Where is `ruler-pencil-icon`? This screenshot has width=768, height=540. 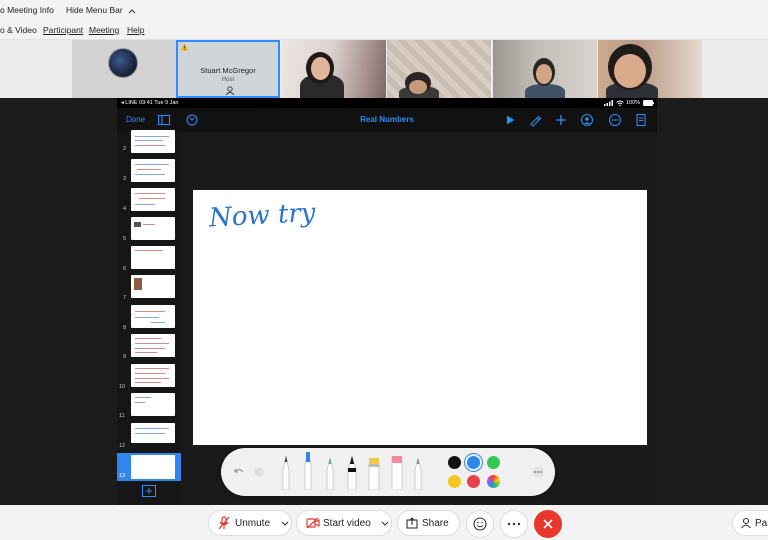 ruler-pencil-icon is located at coordinates (418, 474).